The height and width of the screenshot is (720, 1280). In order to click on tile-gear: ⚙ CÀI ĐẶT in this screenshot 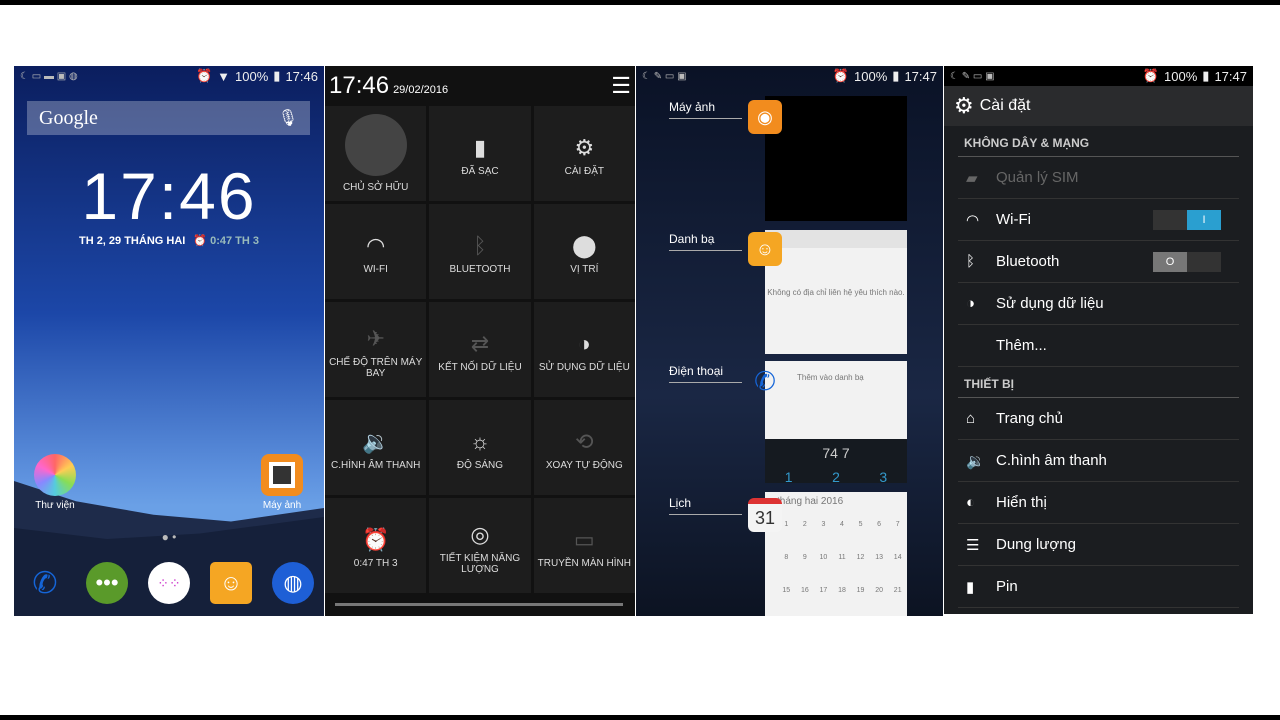, I will do `click(584, 153)`.